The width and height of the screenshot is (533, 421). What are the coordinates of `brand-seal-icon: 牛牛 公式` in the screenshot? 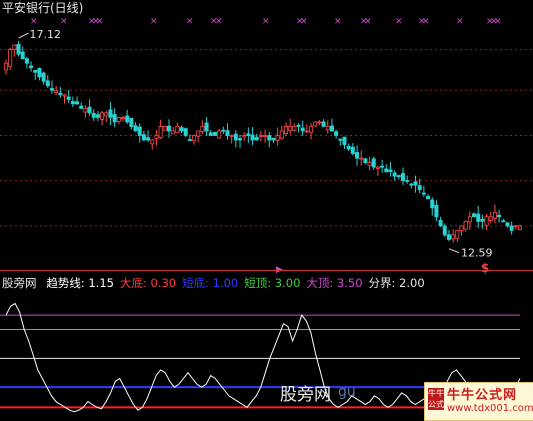 It's located at (436, 399).